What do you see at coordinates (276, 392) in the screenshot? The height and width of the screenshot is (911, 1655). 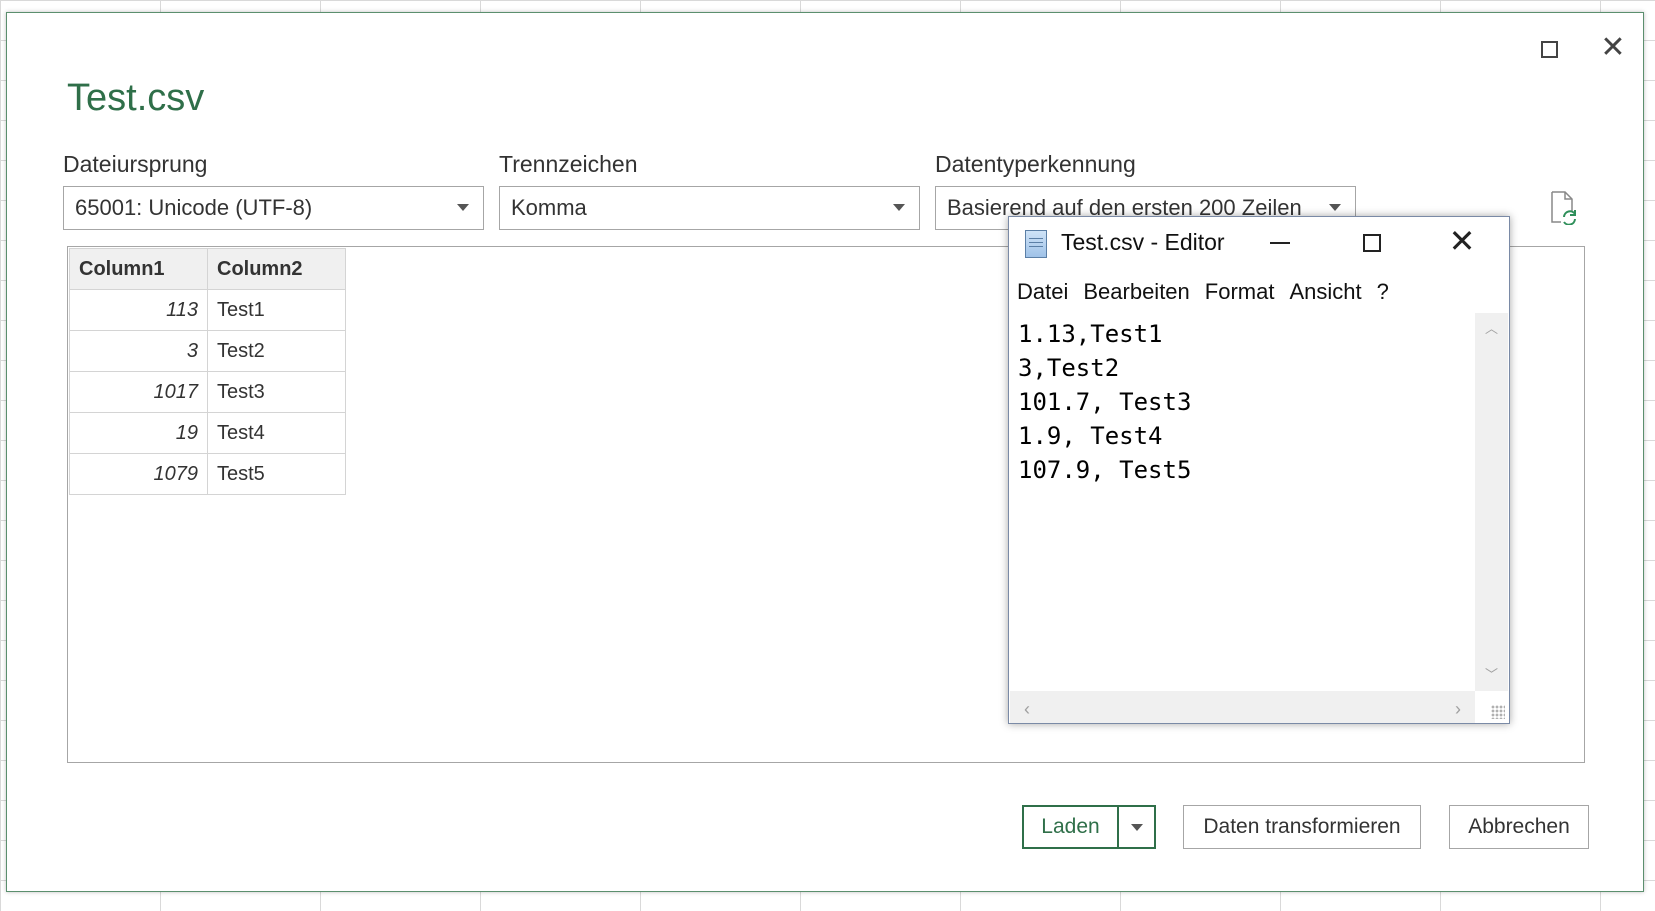 I see `table-cell: Test3` at bounding box center [276, 392].